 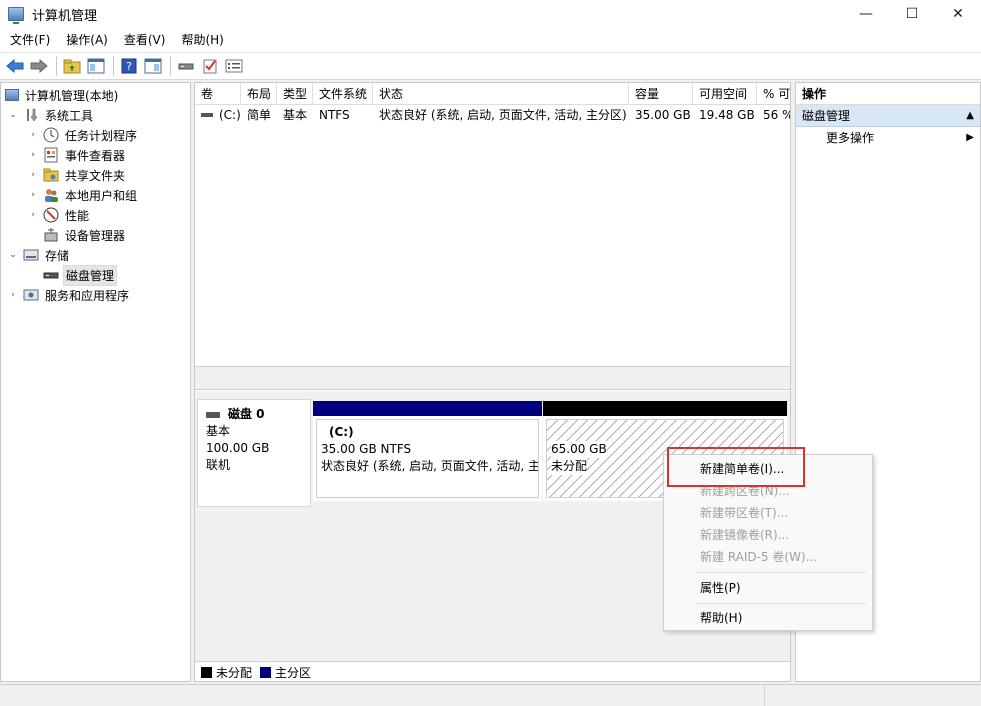 I want to click on clock-icon, so click(x=51, y=135).